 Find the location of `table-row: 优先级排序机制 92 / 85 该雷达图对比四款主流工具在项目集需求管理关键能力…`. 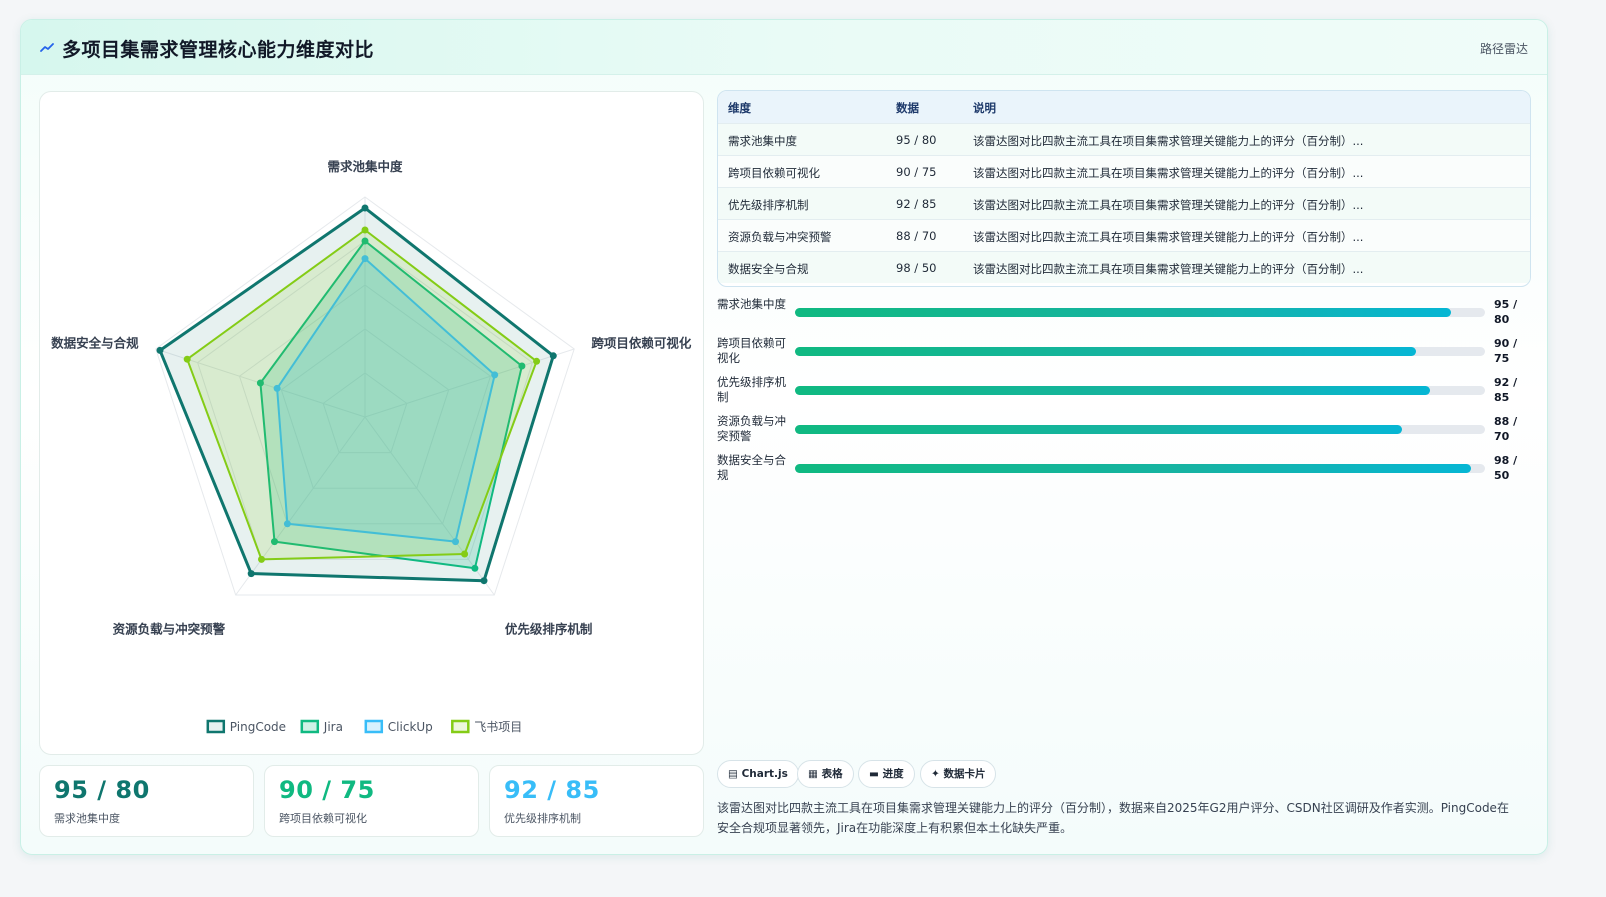

table-row: 优先级排序机制 92 / 85 该雷达图对比四款主流工具在项目集需求管理关键能力… is located at coordinates (1124, 203).